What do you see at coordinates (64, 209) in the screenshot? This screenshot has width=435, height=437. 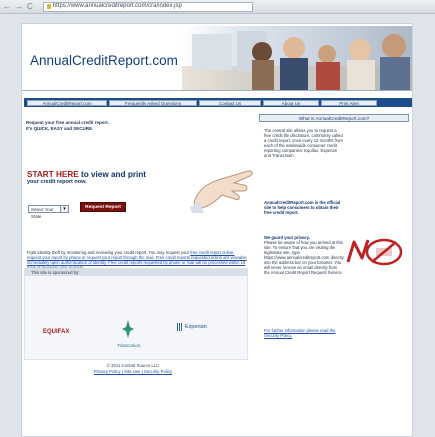 I see `chevron-down-icon: ▾` at bounding box center [64, 209].